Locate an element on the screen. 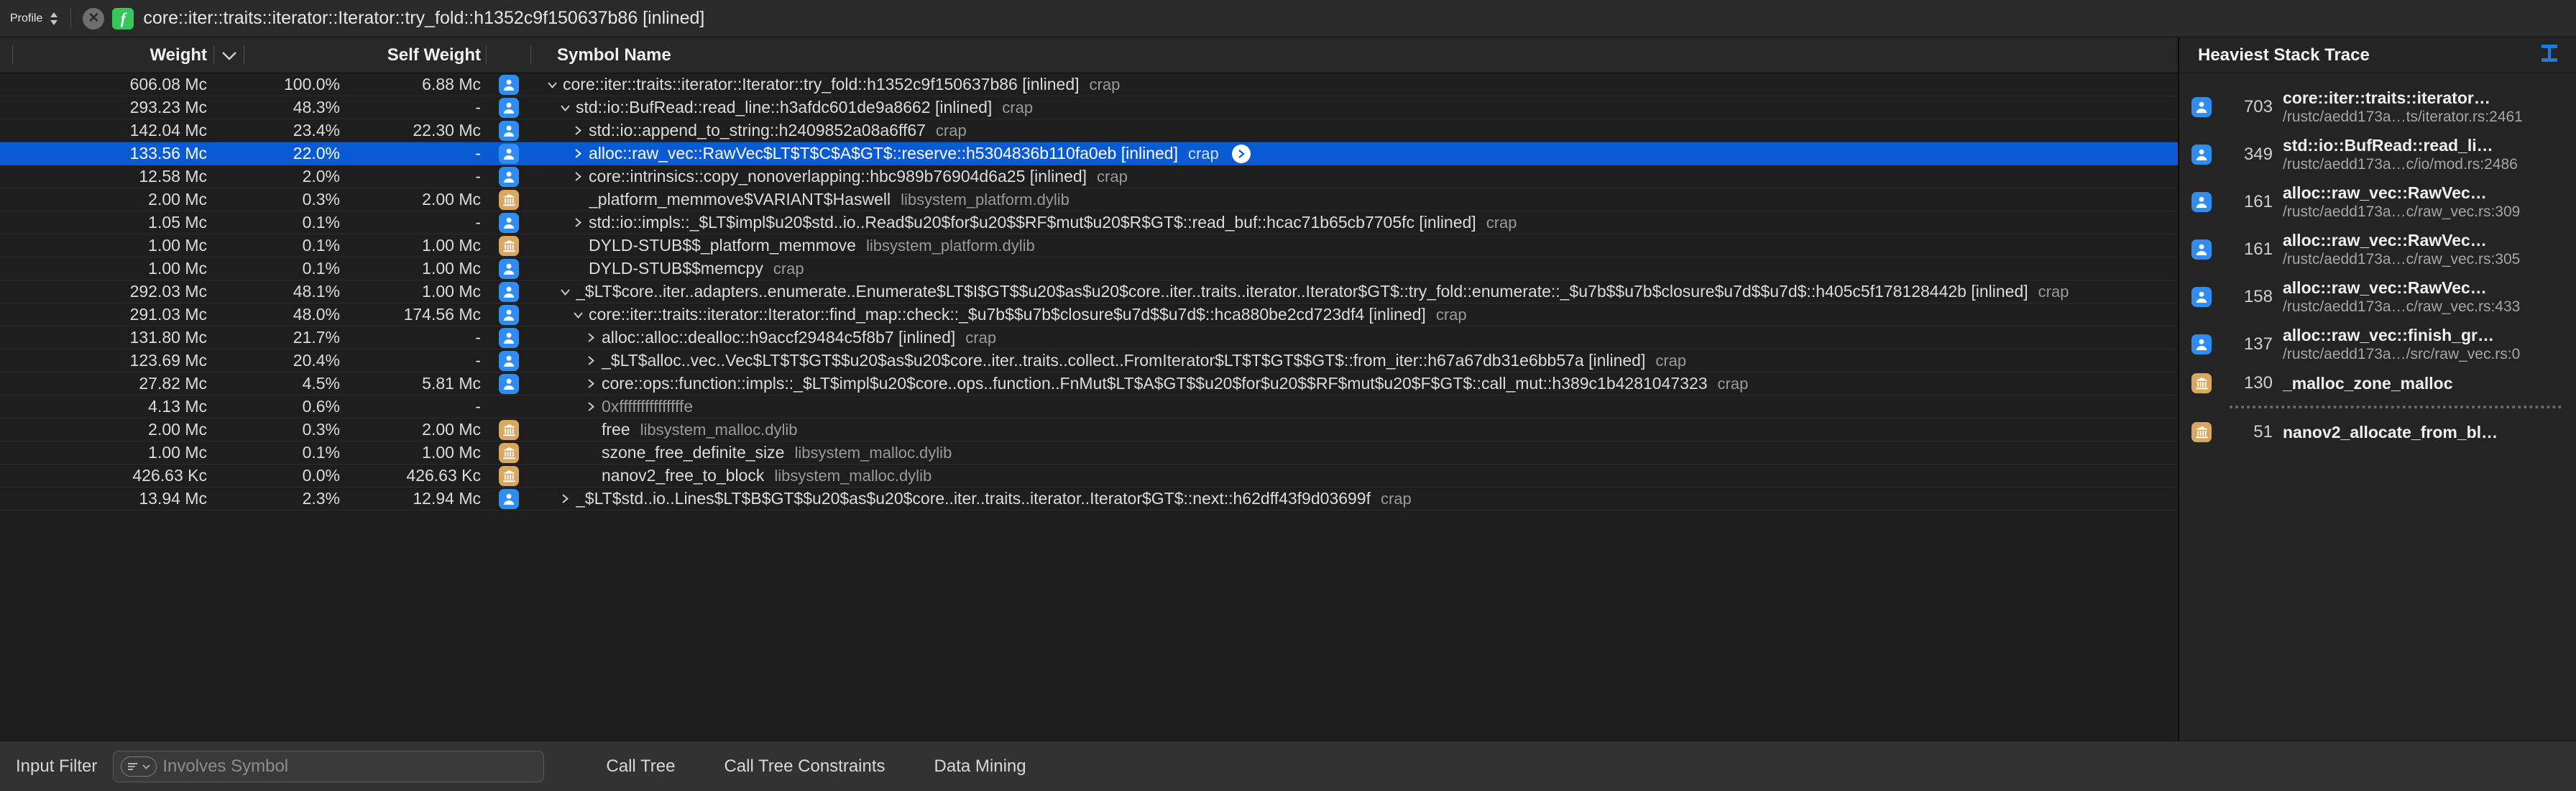  search-input: Involves Symbol is located at coordinates (329, 766).